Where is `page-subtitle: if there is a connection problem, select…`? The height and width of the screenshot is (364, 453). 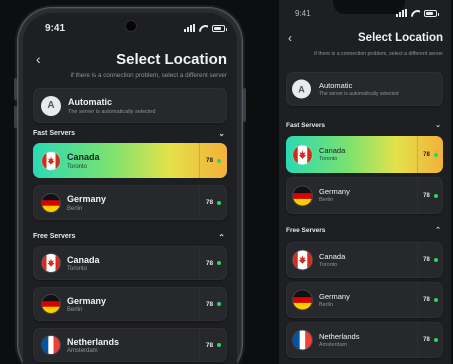
page-subtitle: if there is a connection problem, select… is located at coordinates (378, 54).